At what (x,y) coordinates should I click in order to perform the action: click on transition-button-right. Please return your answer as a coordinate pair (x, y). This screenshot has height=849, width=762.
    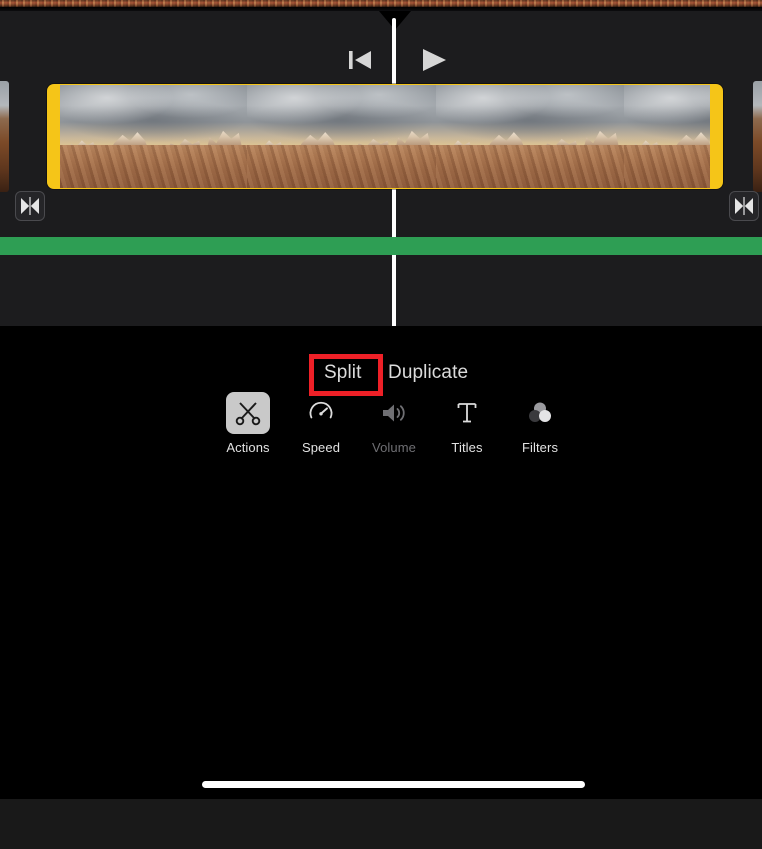
    Looking at the image, I should click on (744, 206).